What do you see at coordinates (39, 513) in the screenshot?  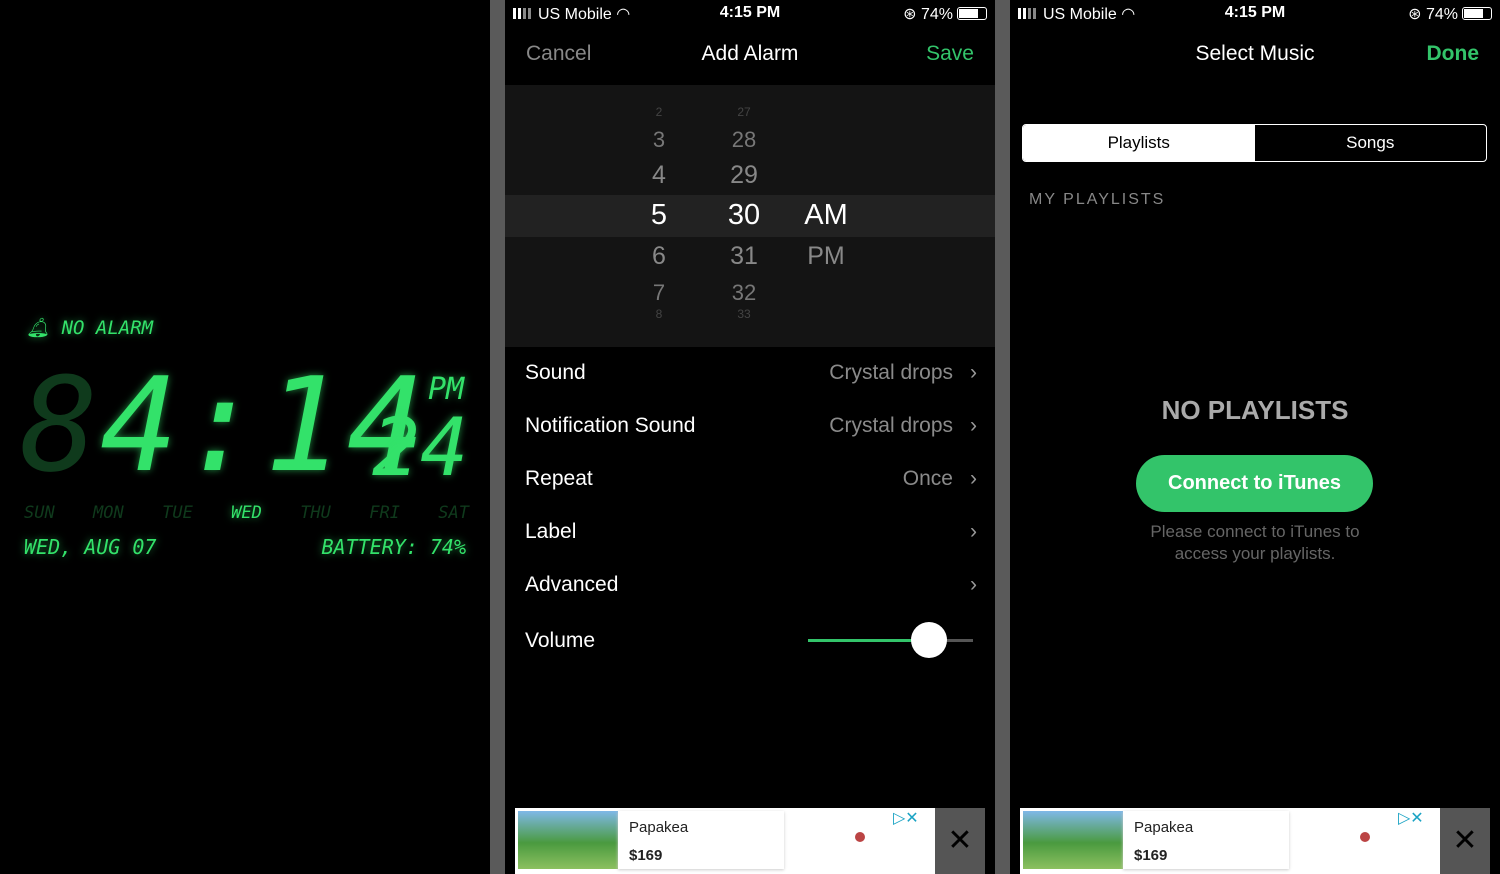 I see `day-sun: SUN` at bounding box center [39, 513].